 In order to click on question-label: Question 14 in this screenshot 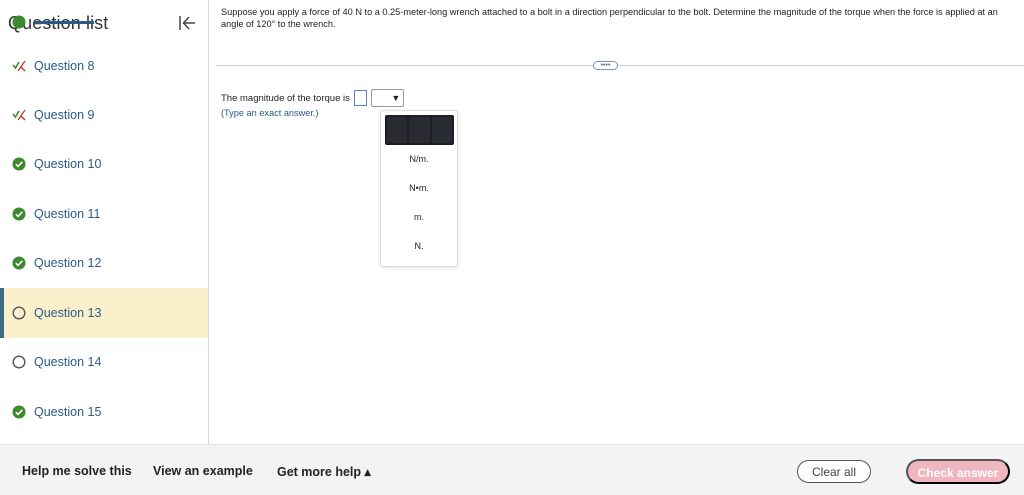, I will do `click(68, 362)`.